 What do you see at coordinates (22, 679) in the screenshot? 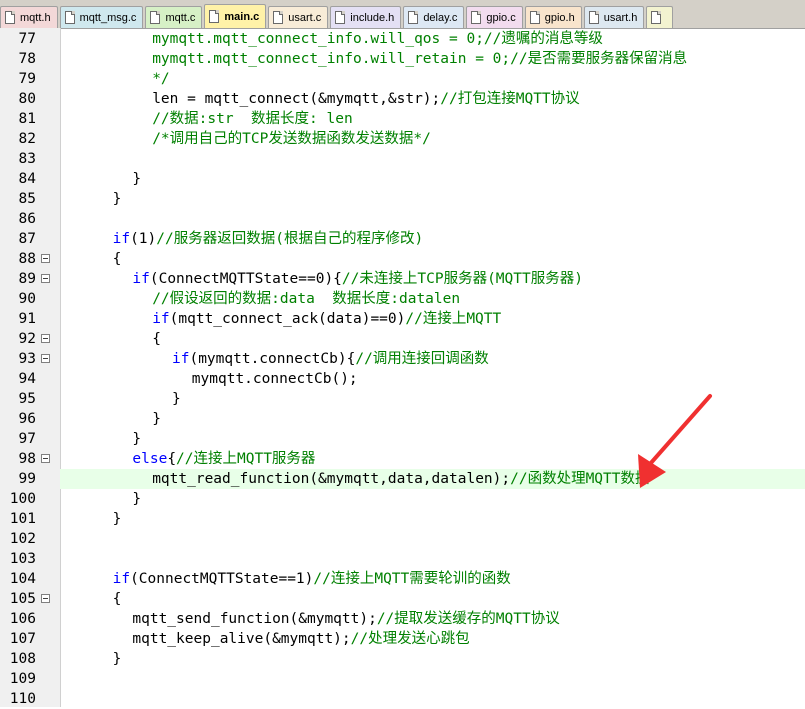
I see `line-number: 109` at bounding box center [22, 679].